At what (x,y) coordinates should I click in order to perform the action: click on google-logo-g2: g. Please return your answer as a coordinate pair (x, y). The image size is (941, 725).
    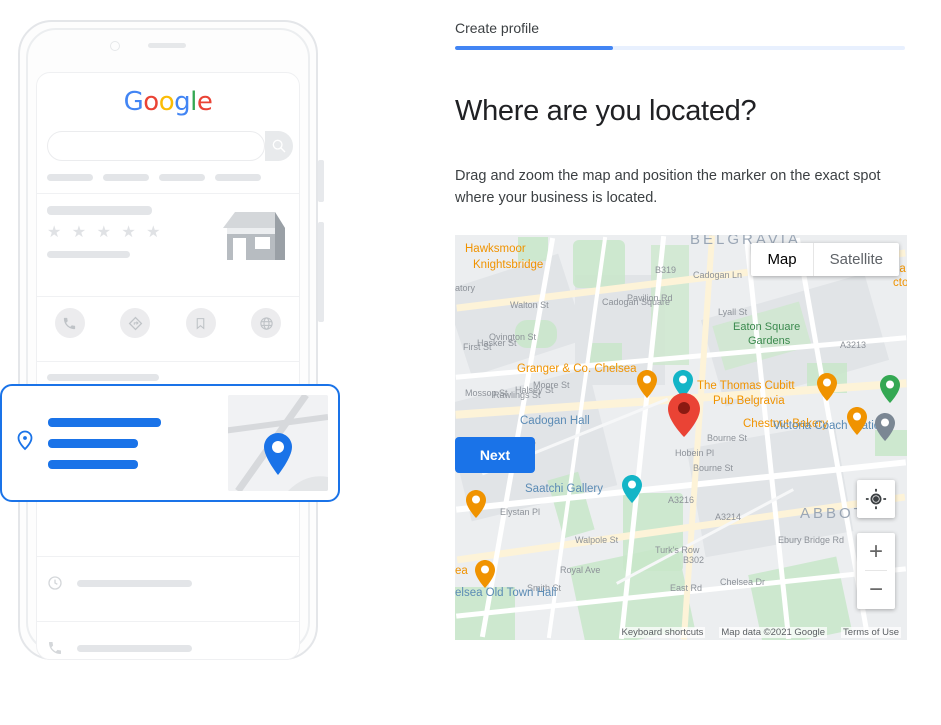
    Looking at the image, I should click on (182, 102).